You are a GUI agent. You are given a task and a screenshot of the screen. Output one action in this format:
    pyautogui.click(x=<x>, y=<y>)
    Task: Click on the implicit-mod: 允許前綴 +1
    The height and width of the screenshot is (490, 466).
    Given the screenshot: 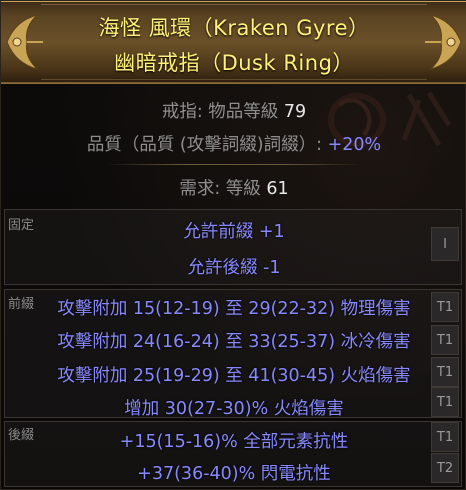 What is the action you would take?
    pyautogui.click(x=234, y=232)
    